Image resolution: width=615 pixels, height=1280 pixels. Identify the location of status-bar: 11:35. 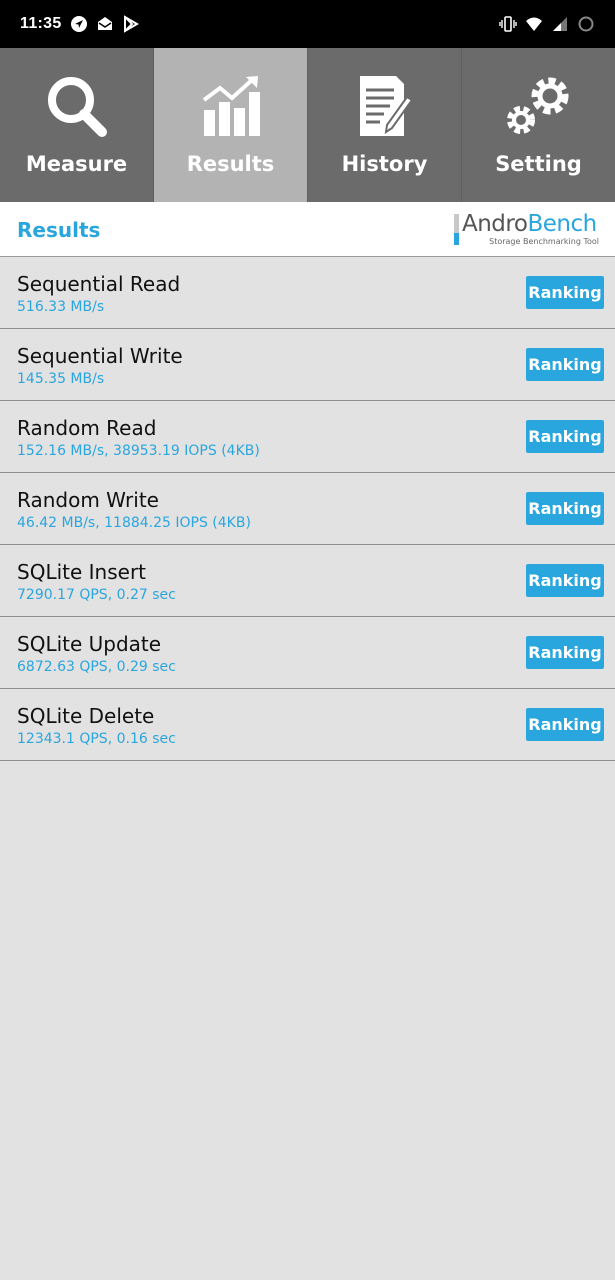
(307, 24).